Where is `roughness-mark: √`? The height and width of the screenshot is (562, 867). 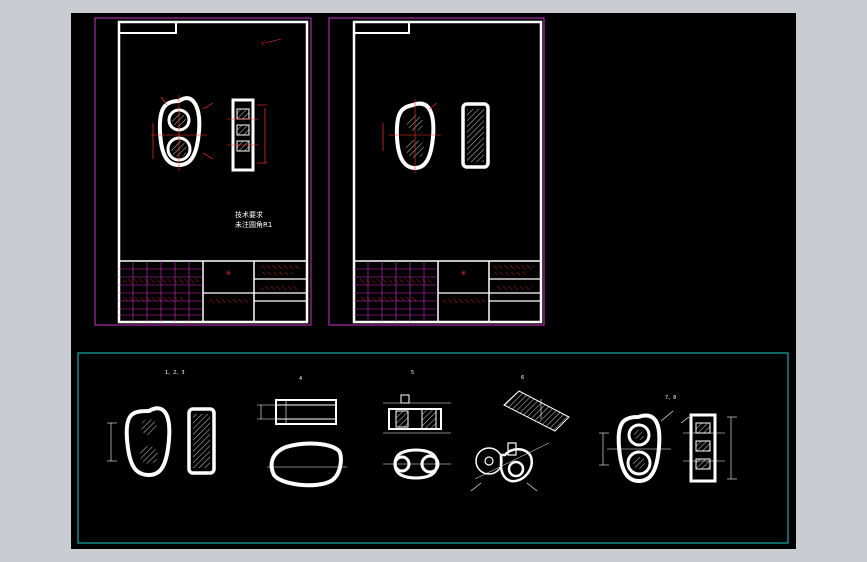 roughness-mark: √ is located at coordinates (263, 43).